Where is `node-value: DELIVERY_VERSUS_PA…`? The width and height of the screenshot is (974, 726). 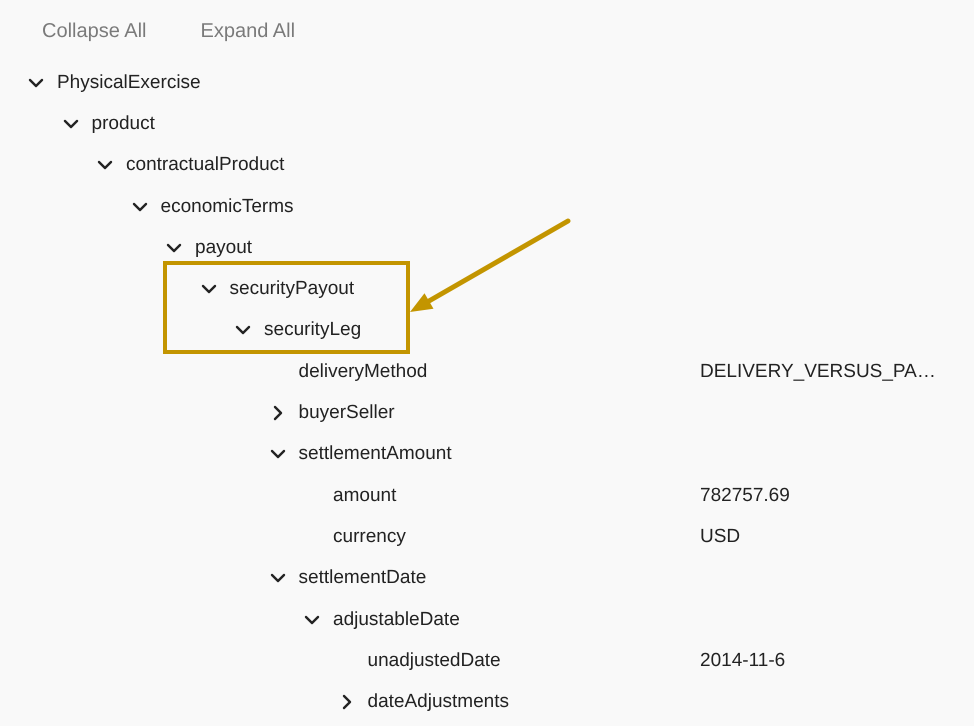 node-value: DELIVERY_VERSUS_PA… is located at coordinates (818, 371).